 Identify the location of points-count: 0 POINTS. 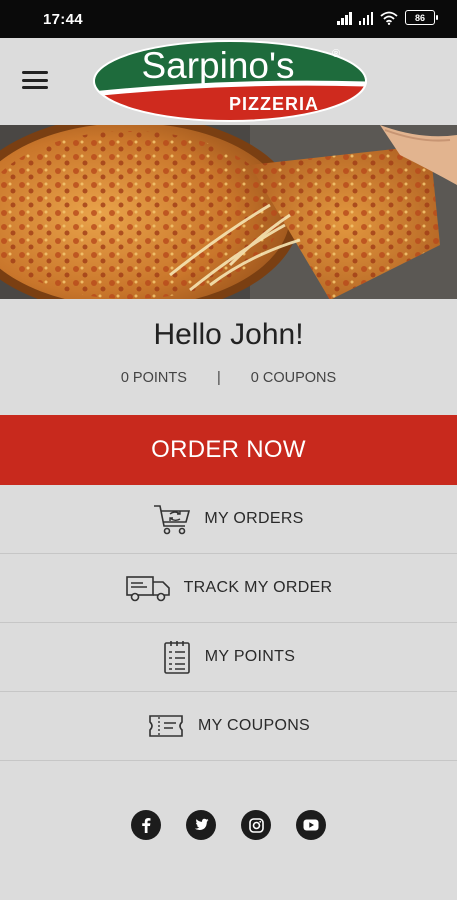
(153, 378).